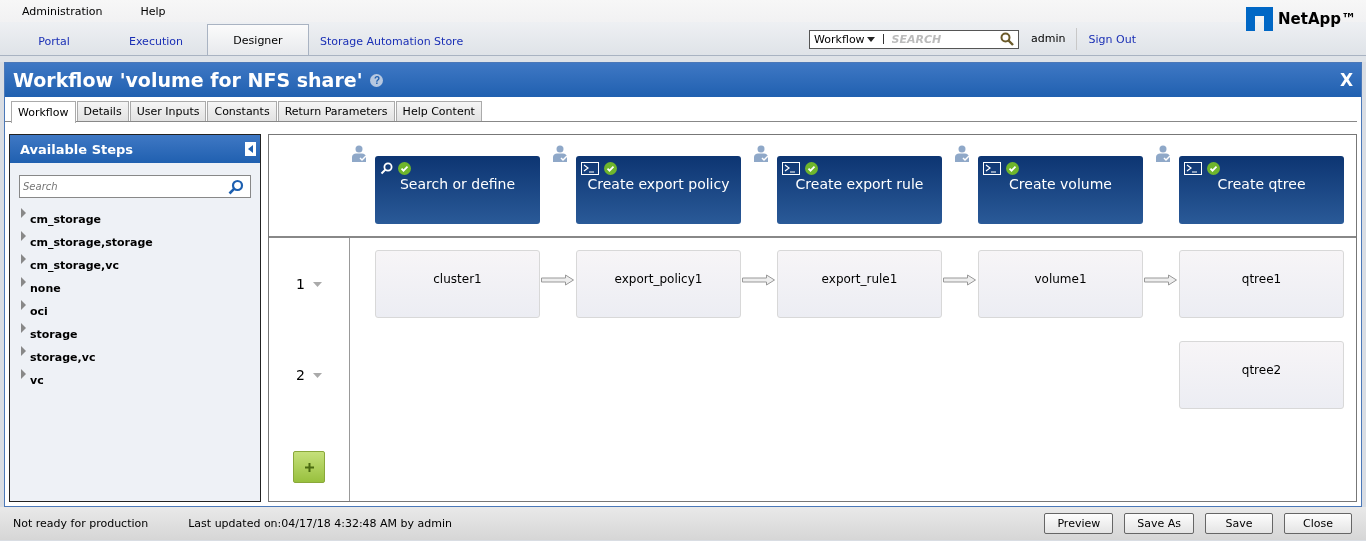 The height and width of the screenshot is (541, 1366). What do you see at coordinates (91, 242) in the screenshot?
I see `tree-item: cm_storage,storage` at bounding box center [91, 242].